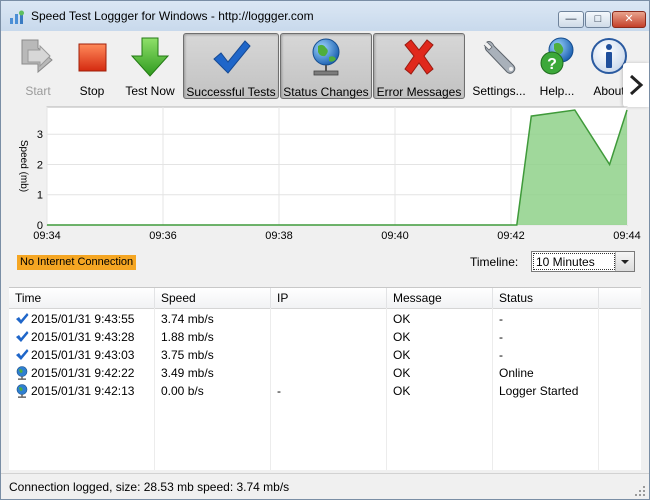  What do you see at coordinates (325, 337) in the screenshot?
I see `table-row: 2015/01/31 9:43:28 1.88 mb/s OK -` at bounding box center [325, 337].